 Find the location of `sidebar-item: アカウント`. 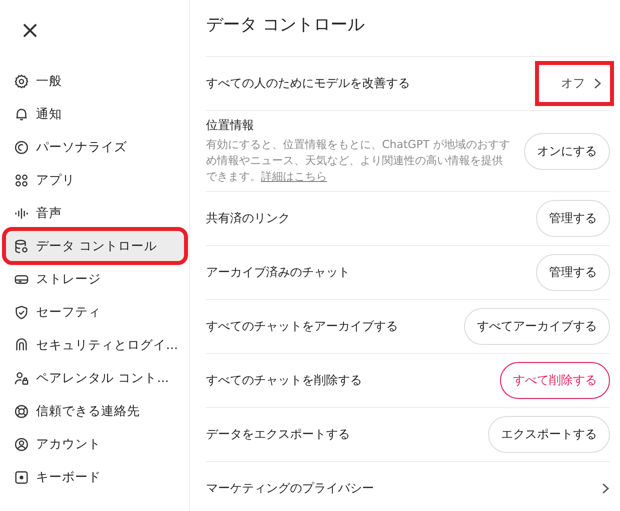

sidebar-item: アカウント is located at coordinates (95, 444).